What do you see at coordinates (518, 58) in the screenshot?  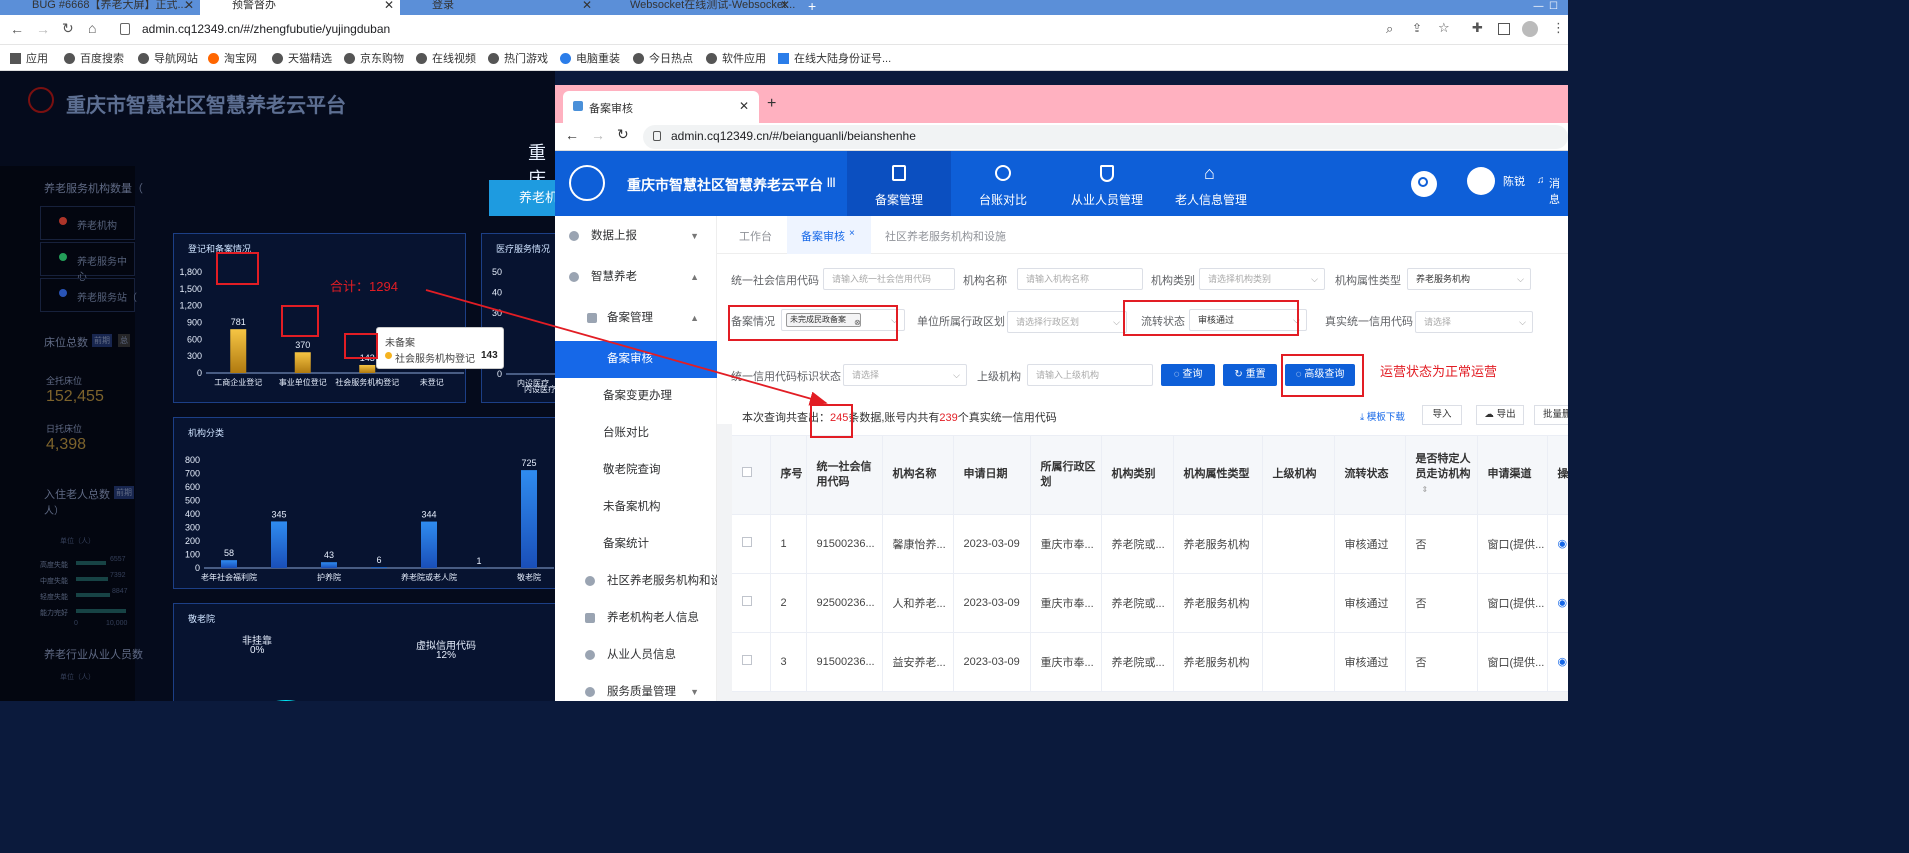 I see `bookmark-games: 热门游戏` at bounding box center [518, 58].